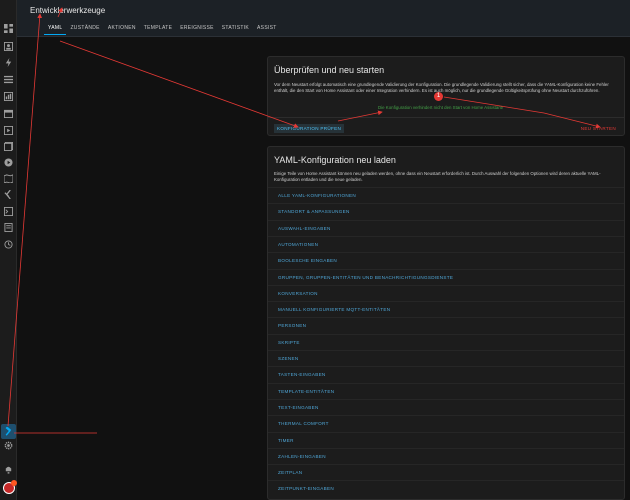  I want to click on card-divider, so click(446, 117).